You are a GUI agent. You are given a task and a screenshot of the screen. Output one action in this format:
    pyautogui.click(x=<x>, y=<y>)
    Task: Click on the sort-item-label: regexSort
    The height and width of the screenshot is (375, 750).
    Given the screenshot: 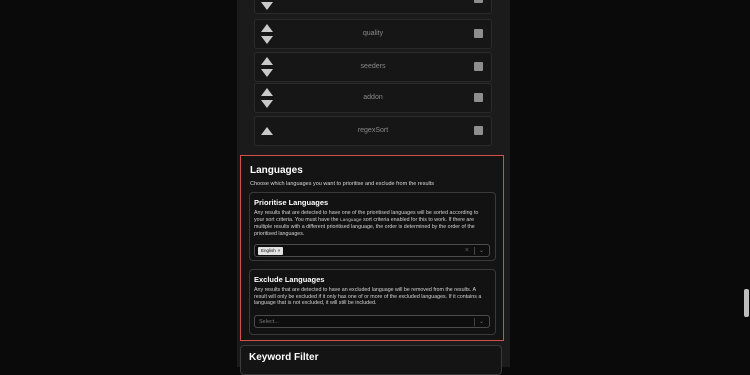 What is the action you would take?
    pyautogui.click(x=373, y=130)
    